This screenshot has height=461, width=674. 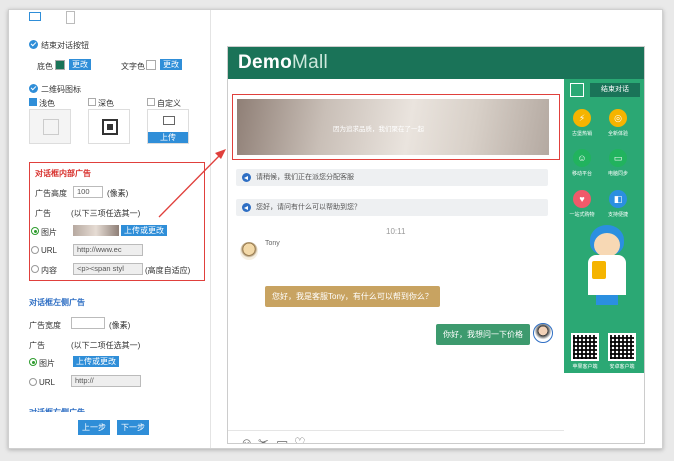 What do you see at coordinates (352, 296) in the screenshot?
I see `agent-message: 您好，我是客服Tony，有什么可以帮到你么？` at bounding box center [352, 296].